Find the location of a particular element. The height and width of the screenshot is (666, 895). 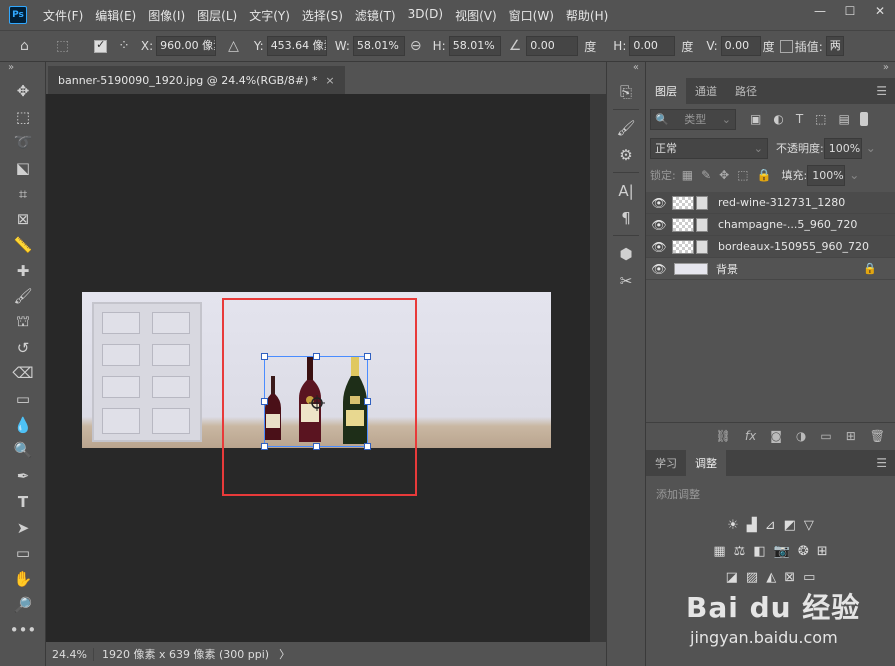

pen-tool-icon: ✒ is located at coordinates (23, 476).